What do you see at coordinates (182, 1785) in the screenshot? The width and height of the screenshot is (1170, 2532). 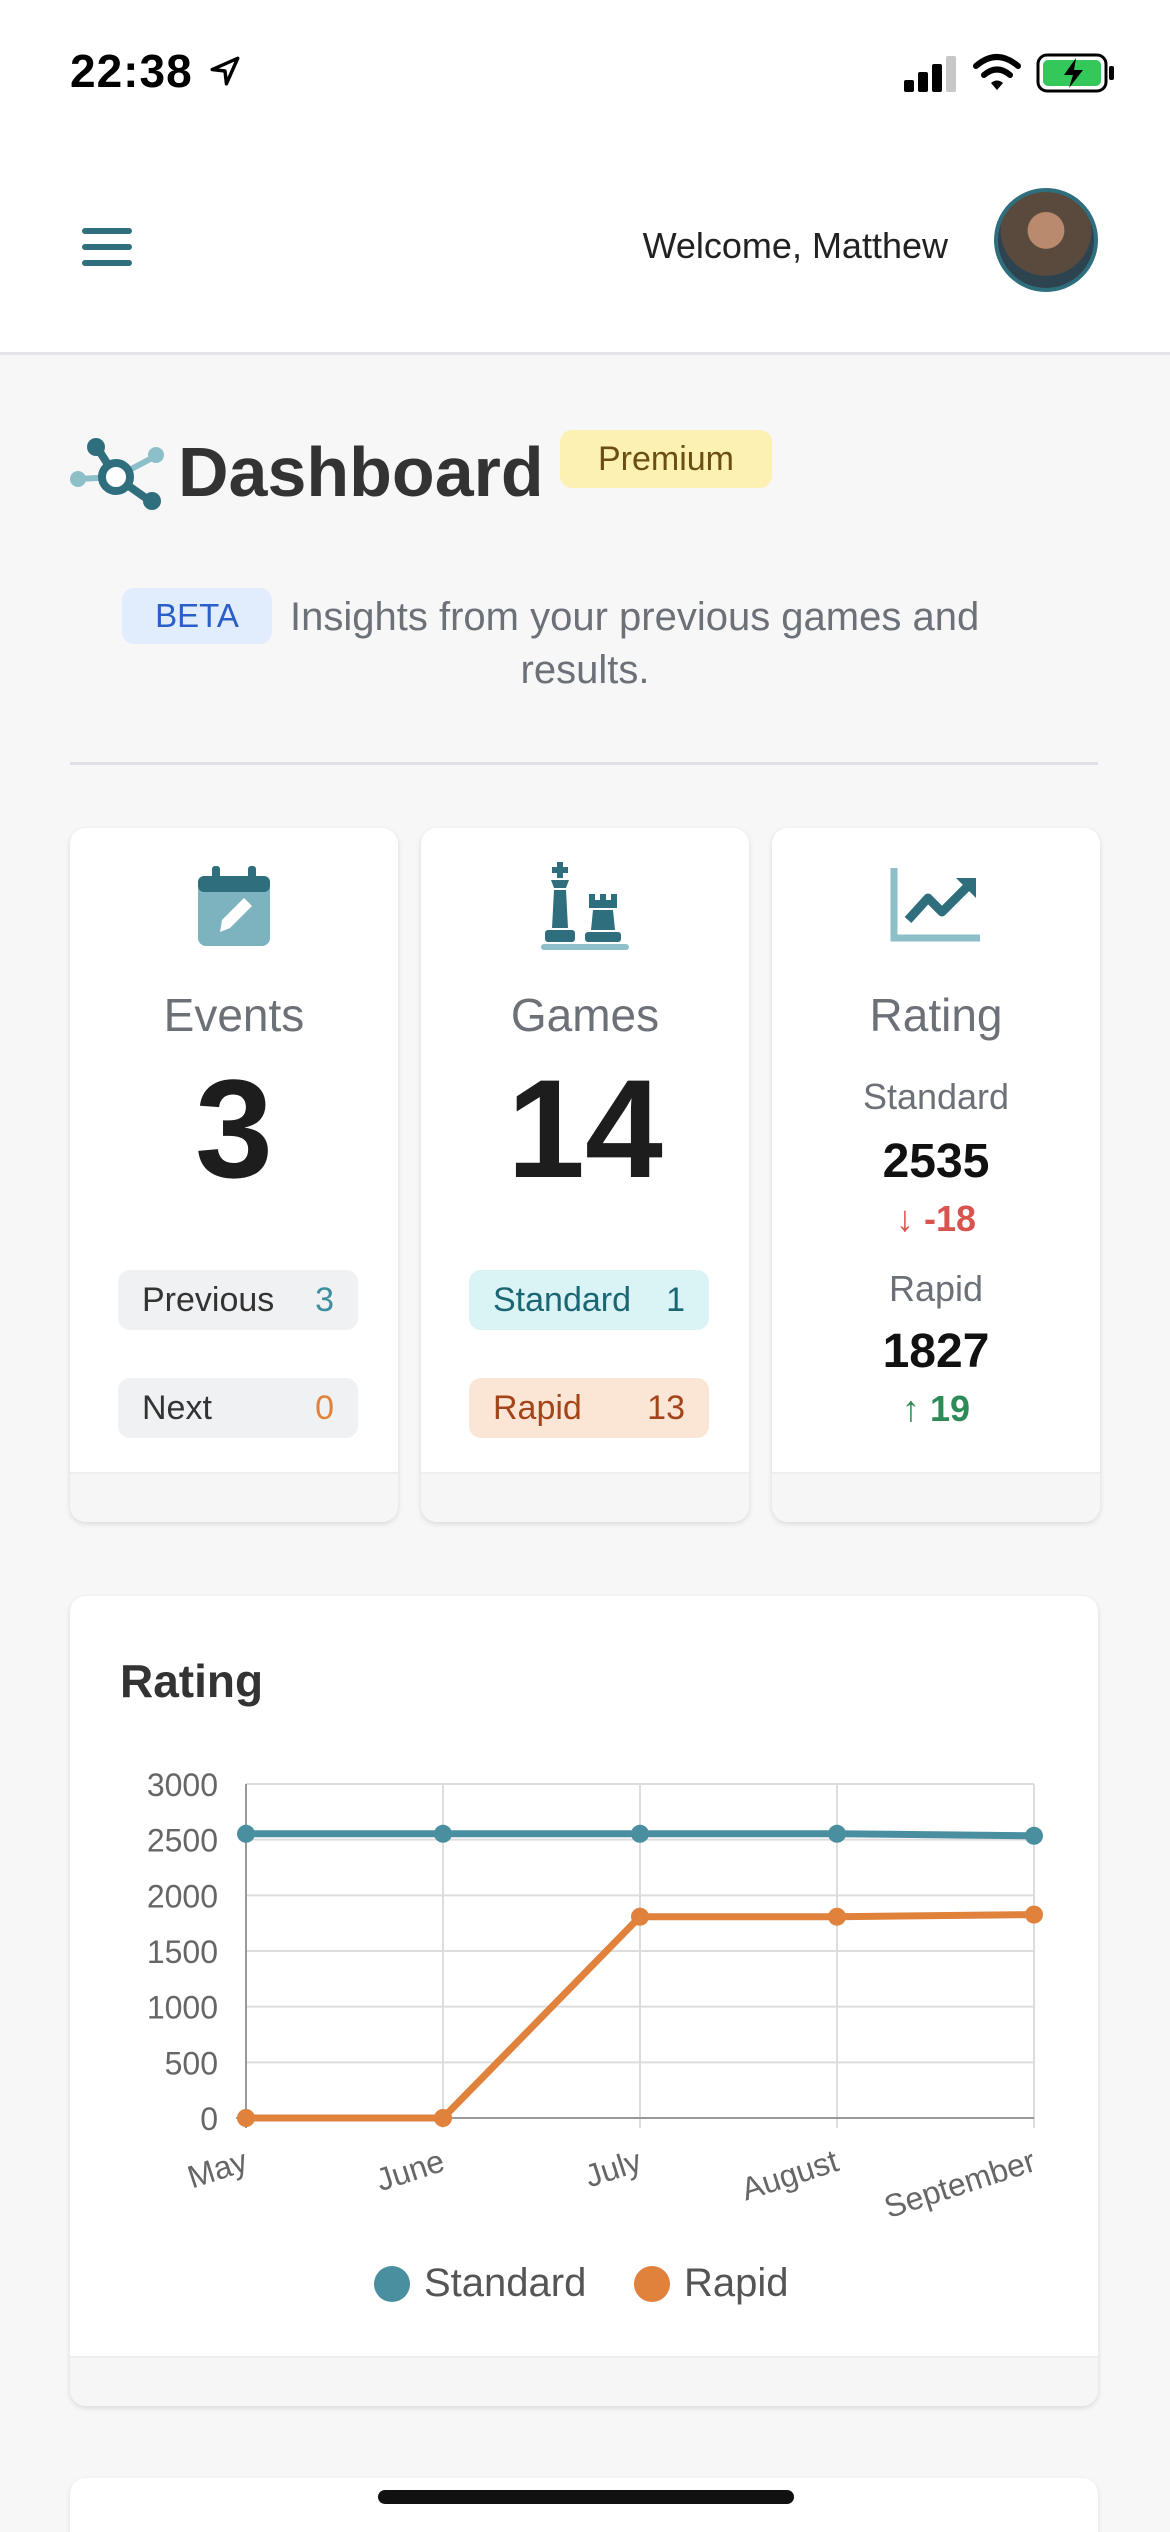 I see `y-tick-label: 3000` at bounding box center [182, 1785].